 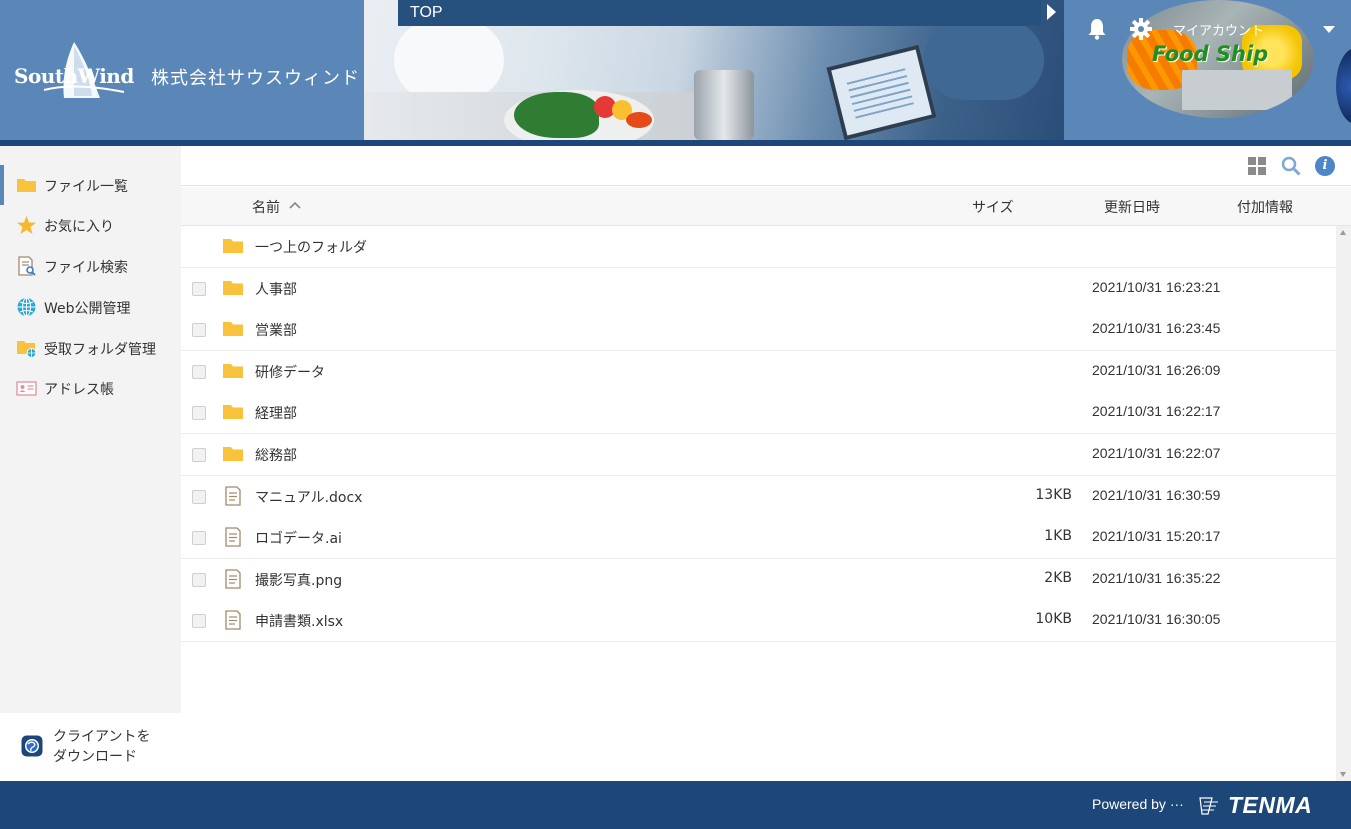 I want to click on bell-icon, so click(x=1097, y=29).